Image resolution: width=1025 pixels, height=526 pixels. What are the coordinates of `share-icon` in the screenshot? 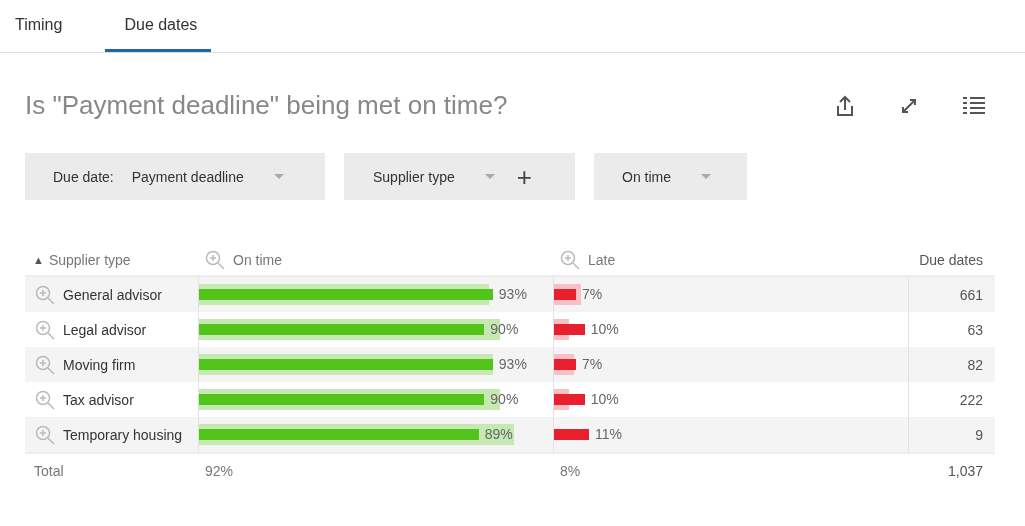 It's located at (845, 105).